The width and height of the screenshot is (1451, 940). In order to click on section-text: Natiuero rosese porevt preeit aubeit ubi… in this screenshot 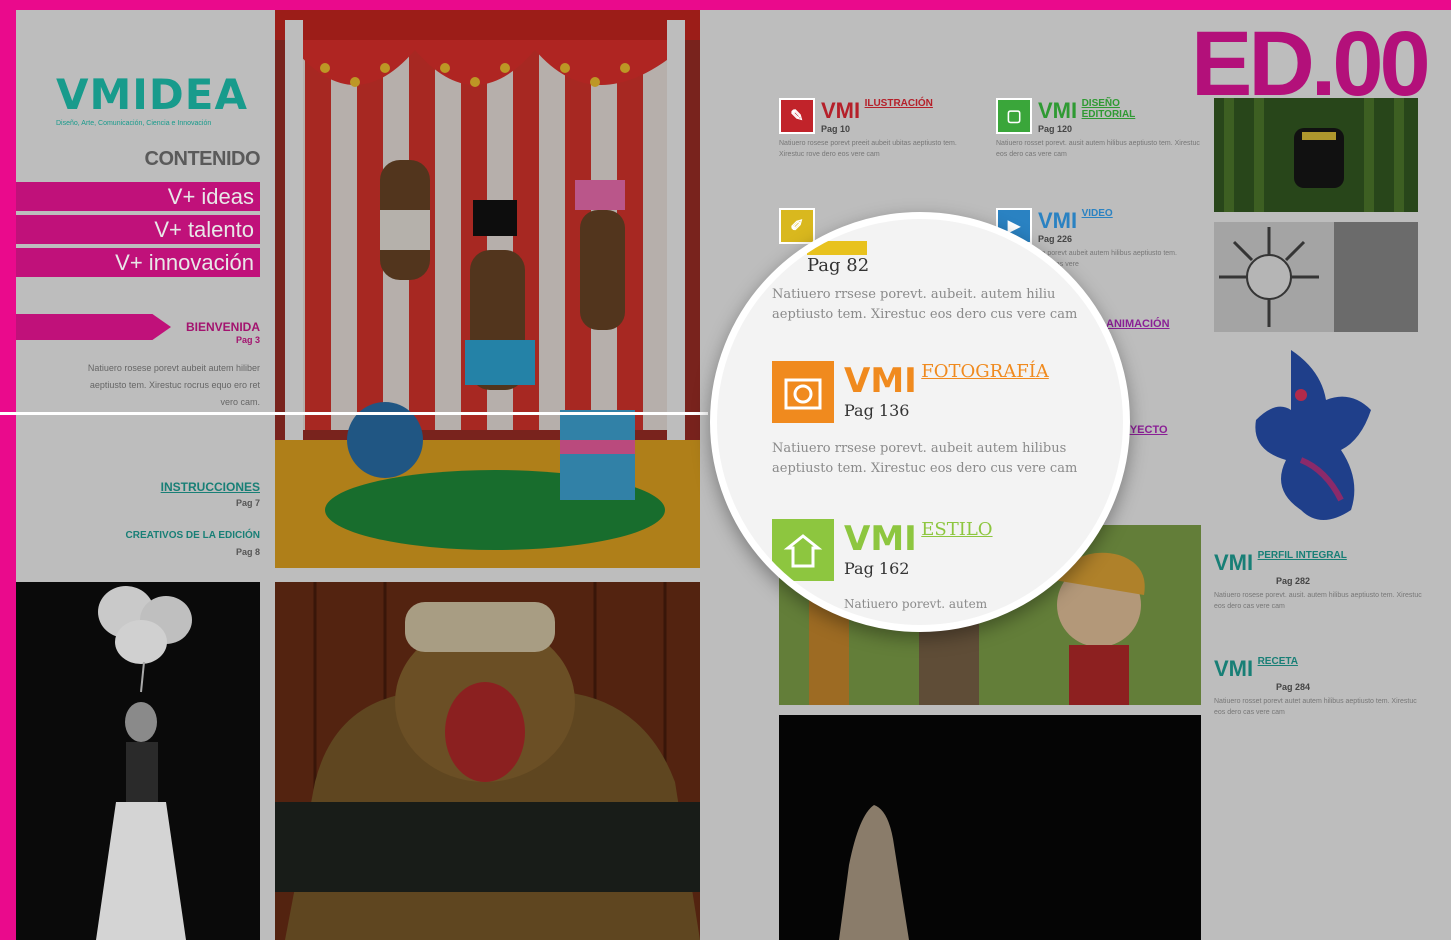, I will do `click(868, 149)`.